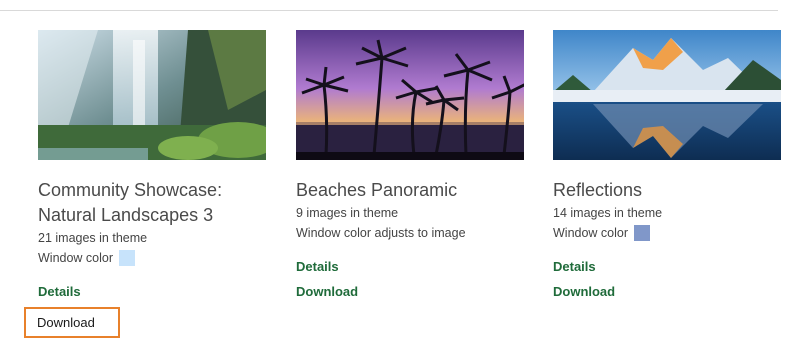 This screenshot has height=349, width=807. I want to click on theme-thumbnail-palm-beach, so click(410, 95).